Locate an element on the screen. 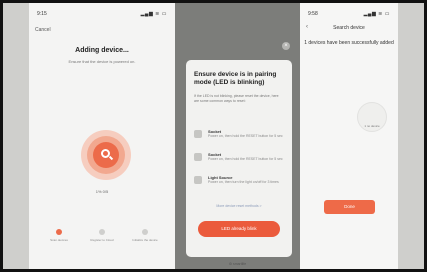  step-initialize: Initialize the device is located at coordinates (145, 235).